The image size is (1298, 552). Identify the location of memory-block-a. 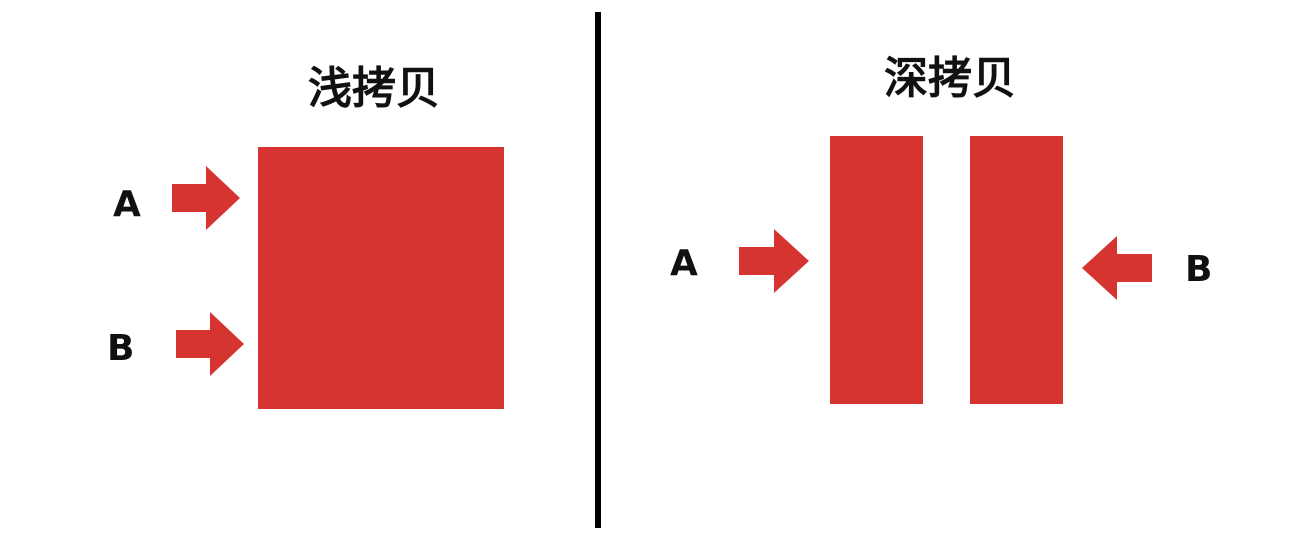
(876, 270).